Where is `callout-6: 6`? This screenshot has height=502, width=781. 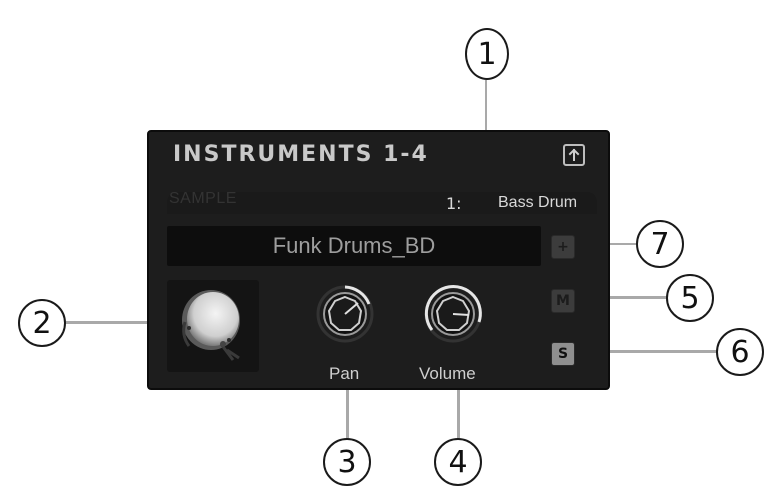
callout-6: 6 is located at coordinates (740, 352).